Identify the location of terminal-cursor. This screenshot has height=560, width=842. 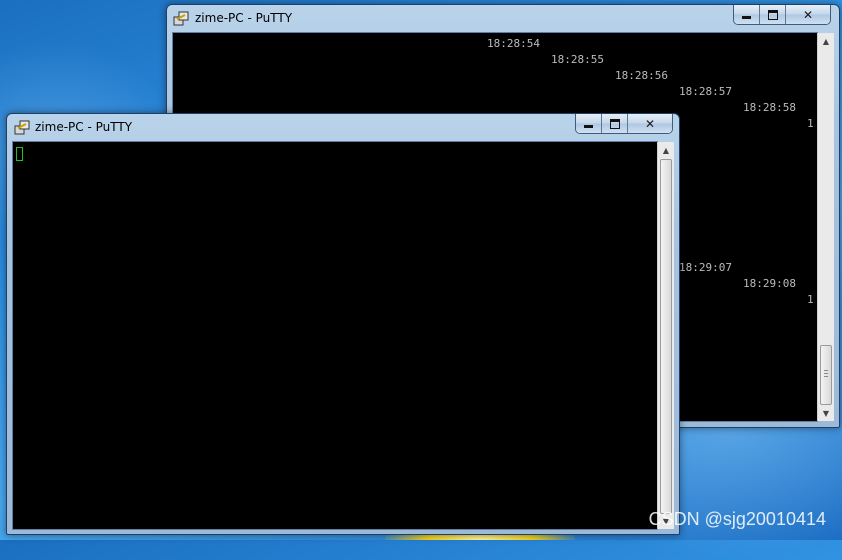
(19, 154).